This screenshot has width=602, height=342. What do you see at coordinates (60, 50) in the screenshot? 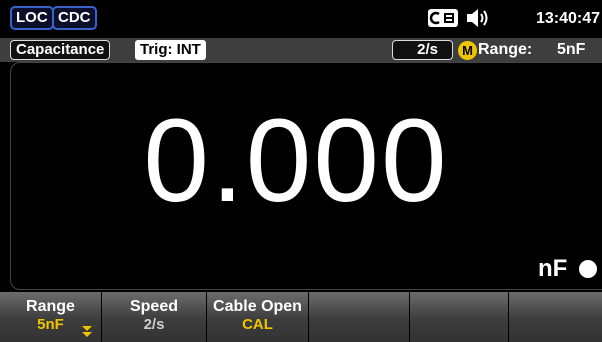
I see `function-indicator: Capacitance` at bounding box center [60, 50].